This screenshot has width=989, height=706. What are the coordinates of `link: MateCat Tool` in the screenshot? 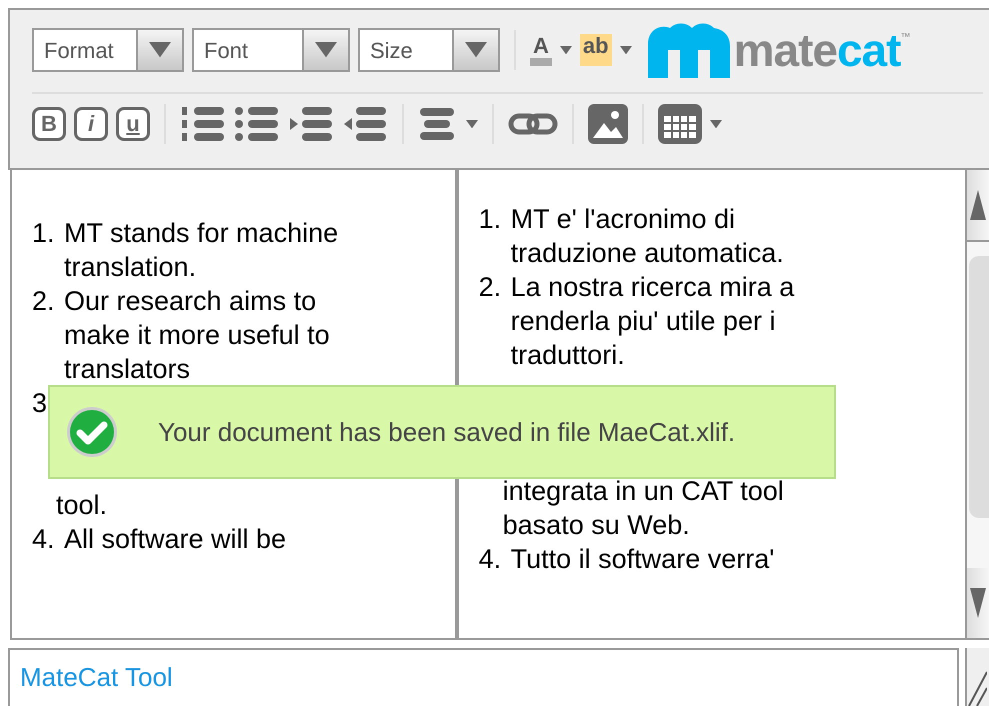 It's located at (96, 677).